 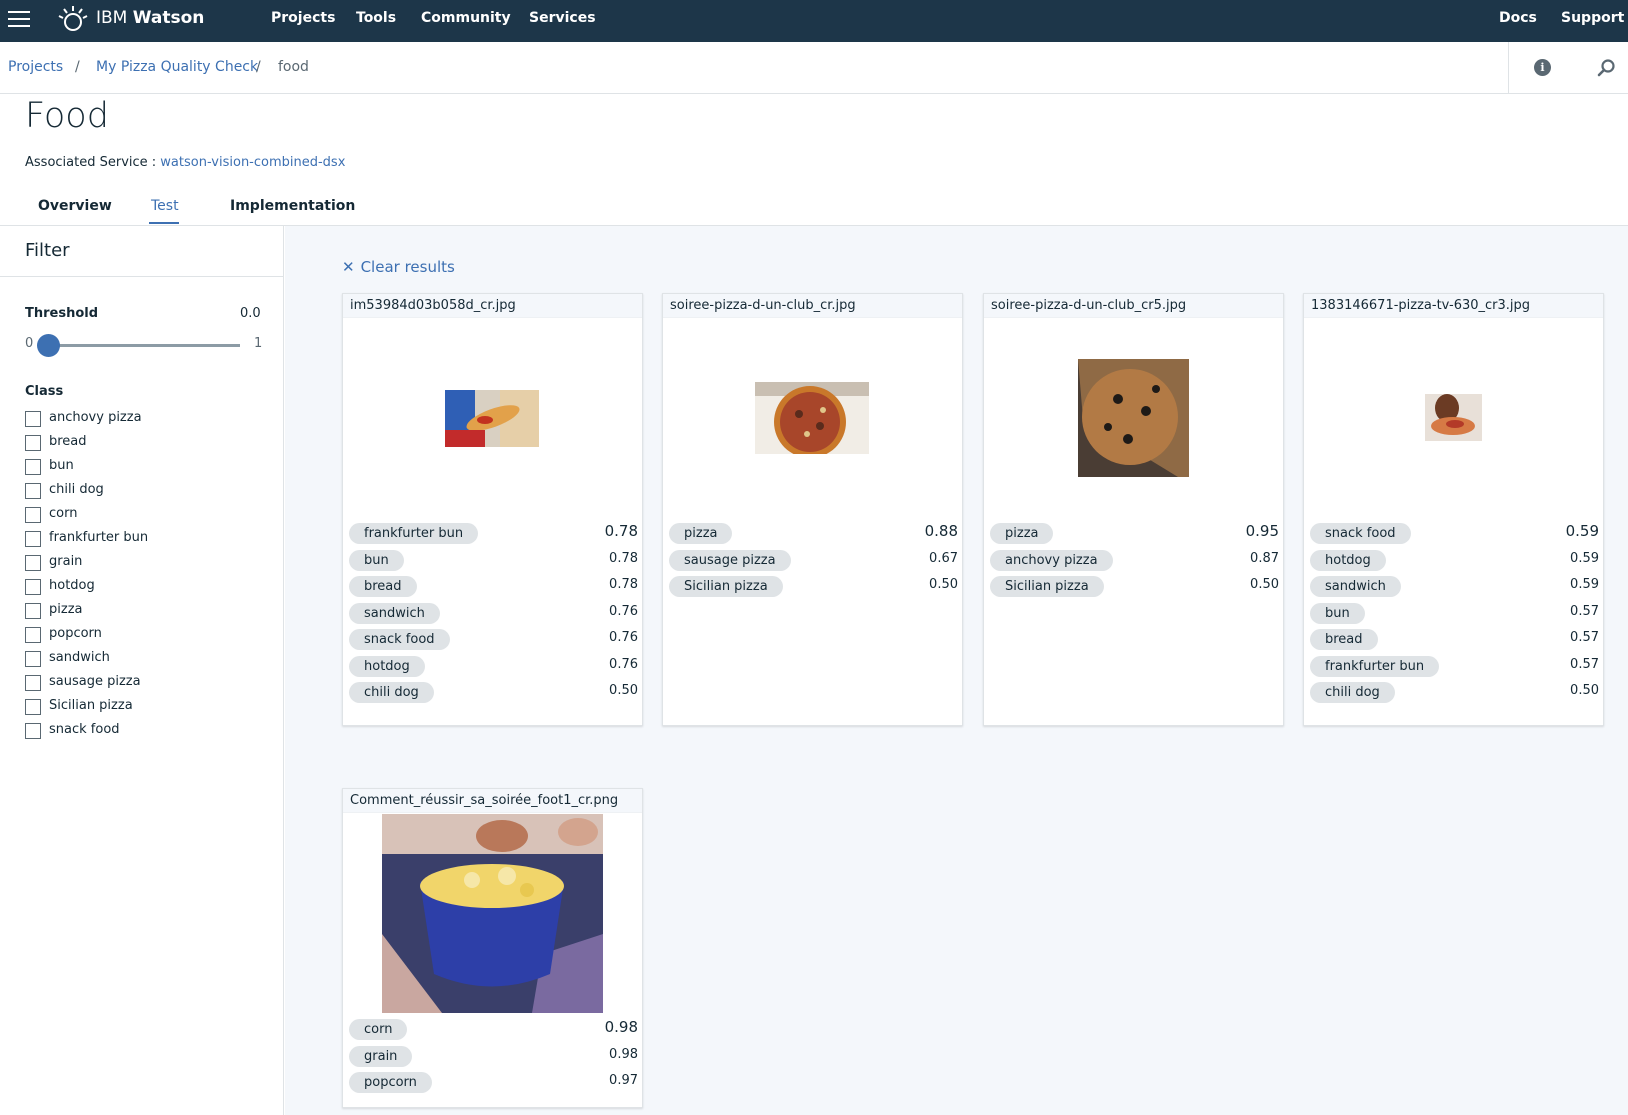 I want to click on nav-community: Community, so click(x=466, y=18).